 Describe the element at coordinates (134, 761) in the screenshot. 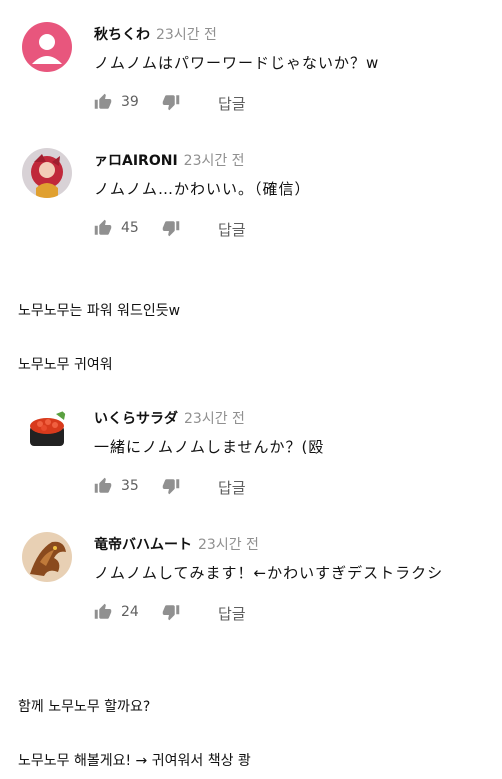

I see `translation-note: 노무노무 해볼게요! → 귀여워서 책상 쾅` at that location.